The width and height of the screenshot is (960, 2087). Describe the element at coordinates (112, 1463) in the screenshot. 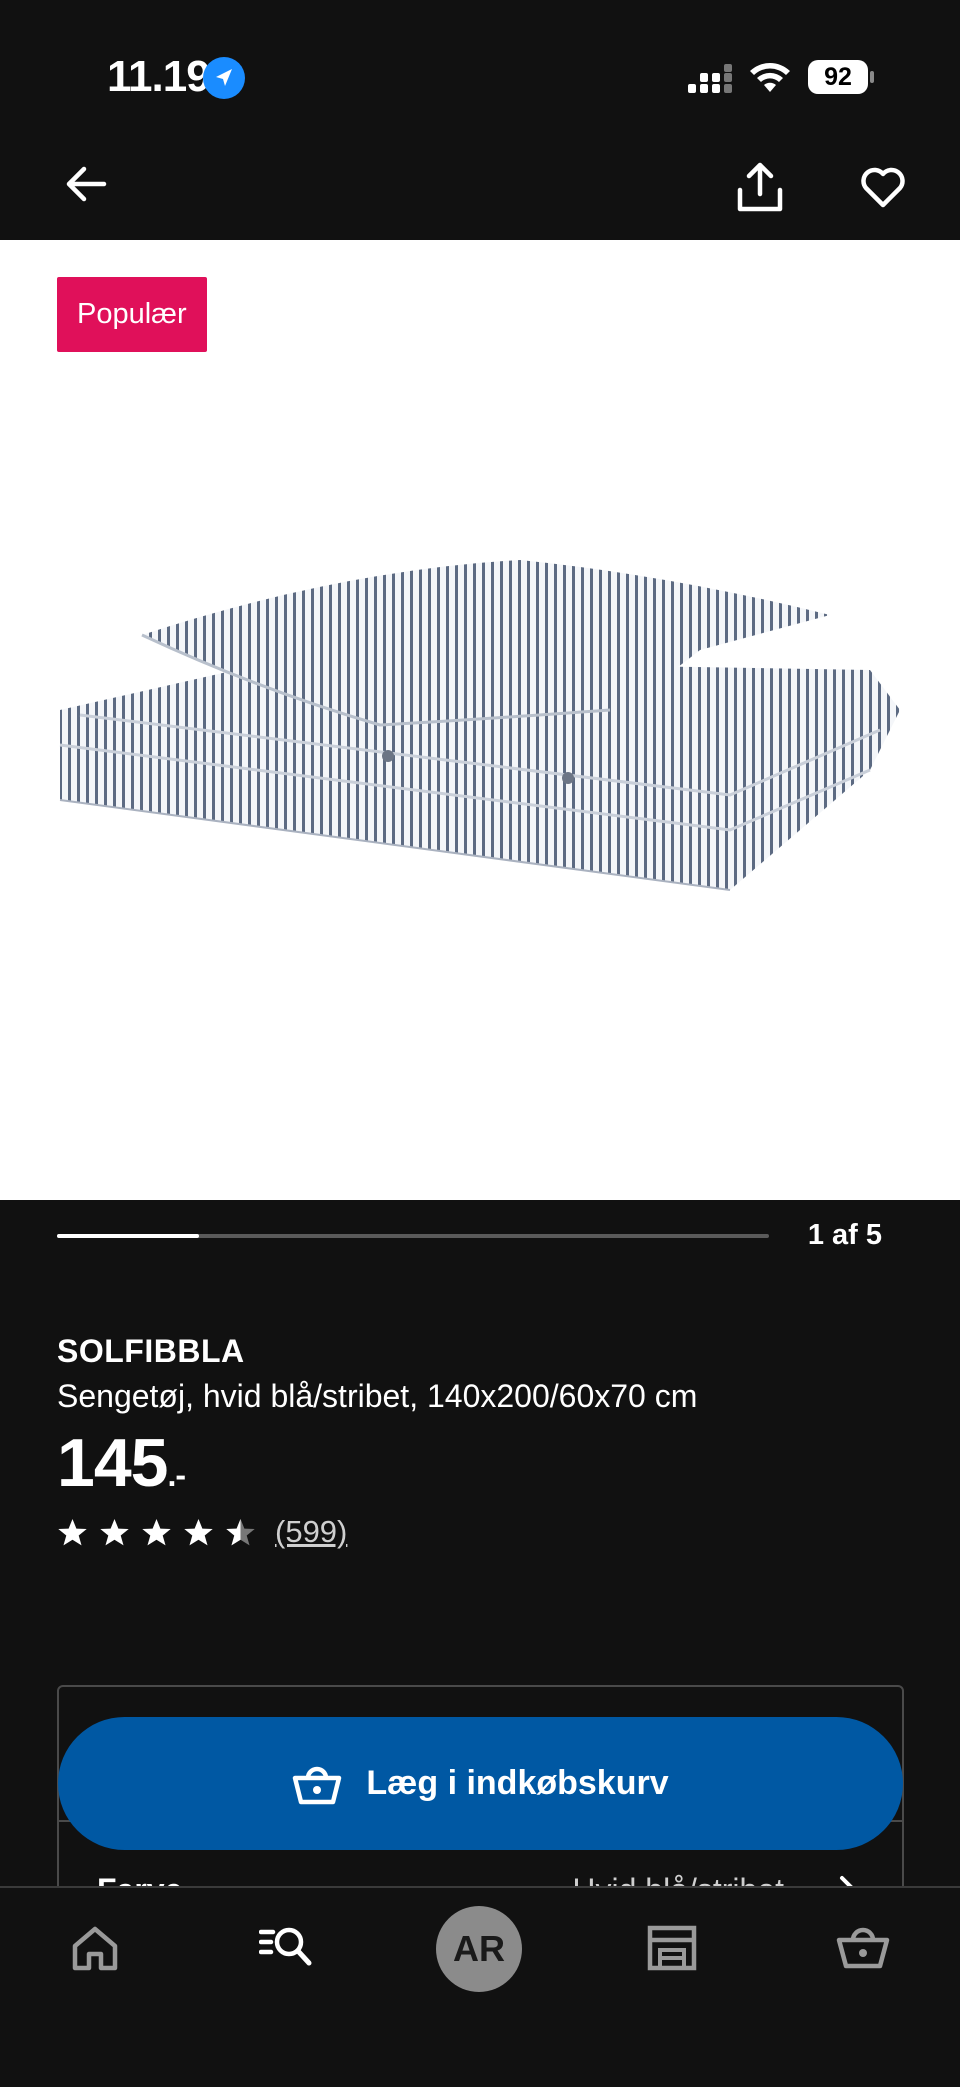

I see `price-value: 145` at that location.